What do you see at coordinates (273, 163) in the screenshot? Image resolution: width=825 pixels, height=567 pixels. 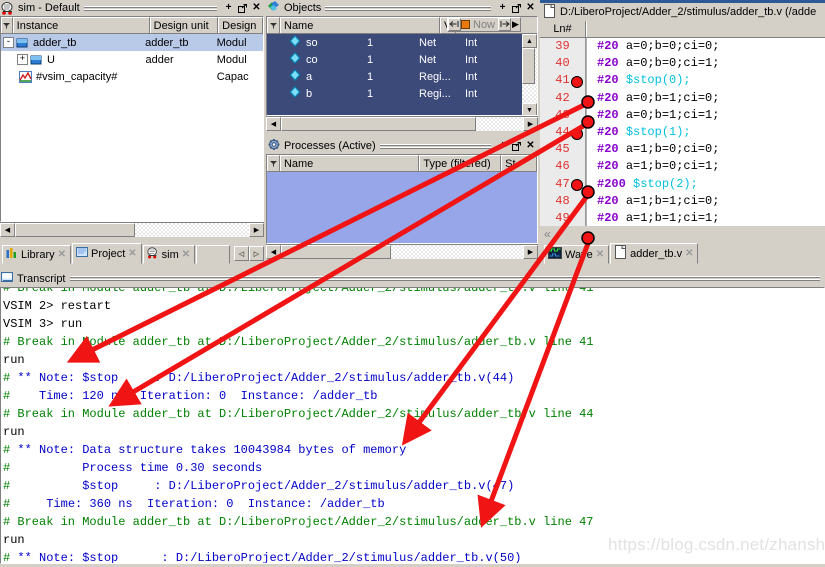 I see `processes-filter-icon` at bounding box center [273, 163].